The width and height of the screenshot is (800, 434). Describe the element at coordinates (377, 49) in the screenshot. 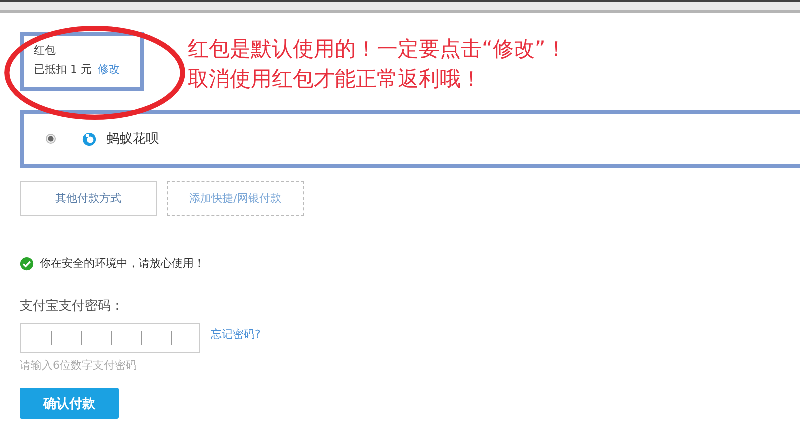

I see `annotation-text: 红包是默认使用的！一定要点击“修改”！` at that location.